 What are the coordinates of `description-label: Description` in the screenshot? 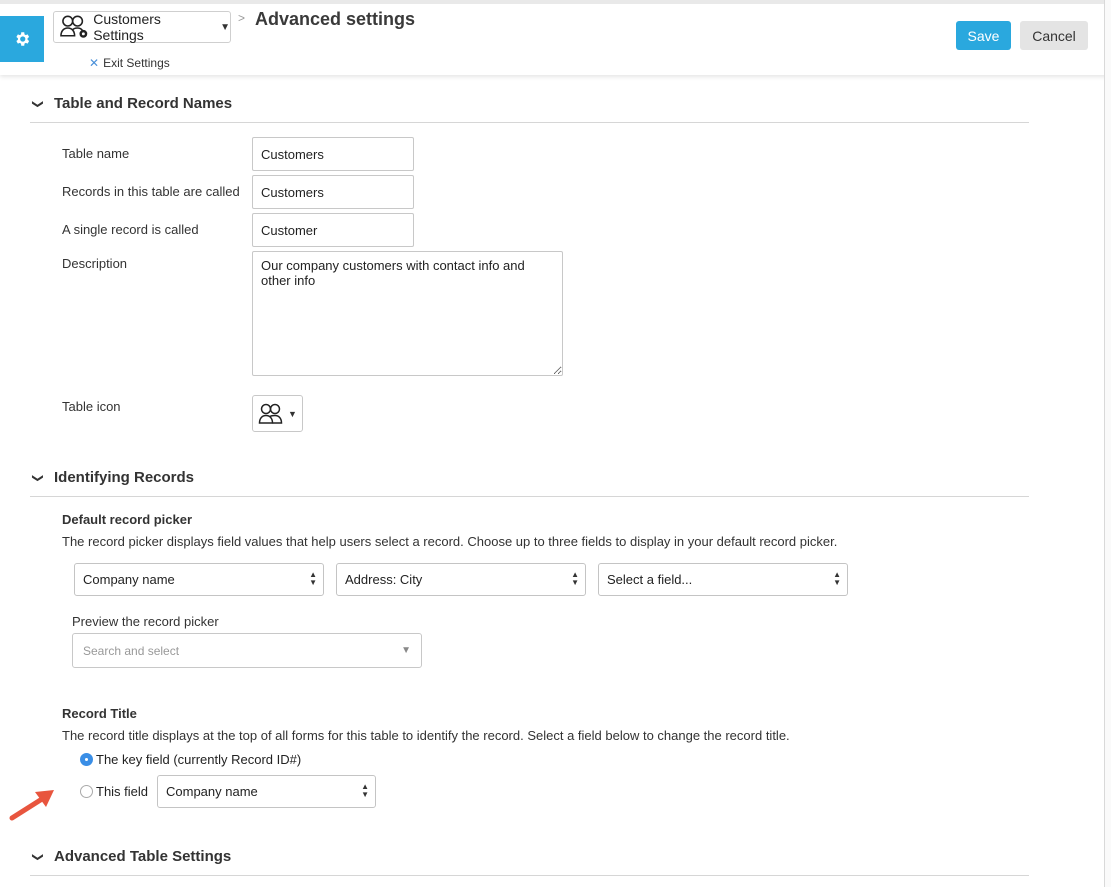 It's located at (95, 263).